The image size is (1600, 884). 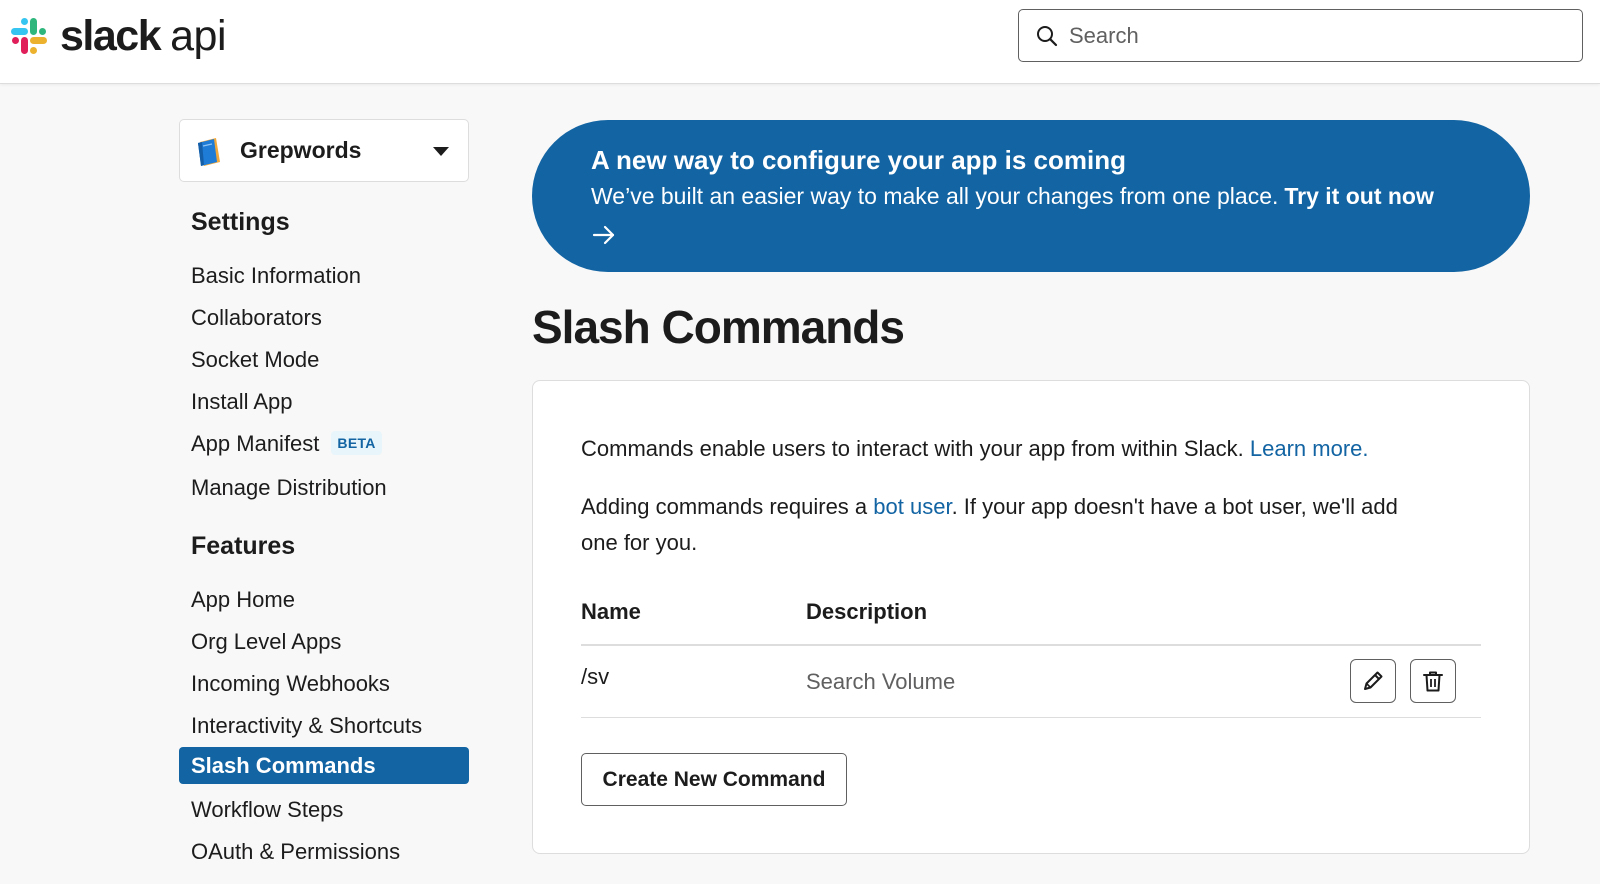 What do you see at coordinates (1309, 35) in the screenshot?
I see `search-input` at bounding box center [1309, 35].